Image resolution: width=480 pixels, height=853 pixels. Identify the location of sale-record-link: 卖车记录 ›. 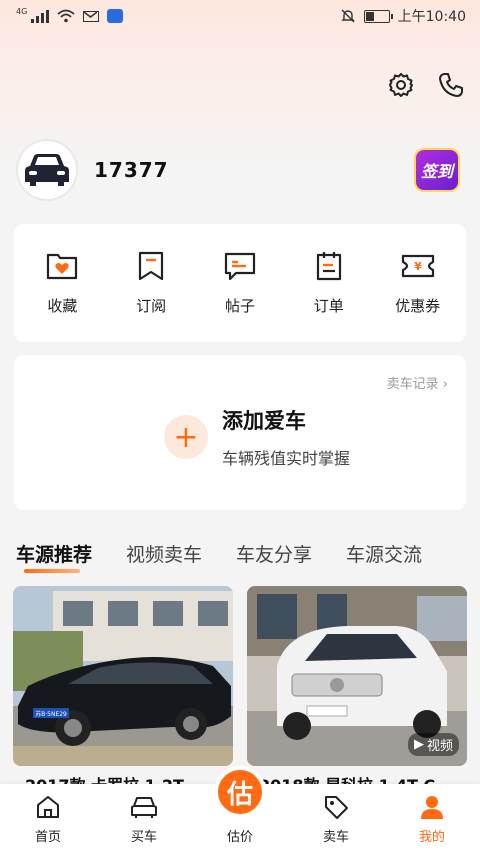
(417, 382).